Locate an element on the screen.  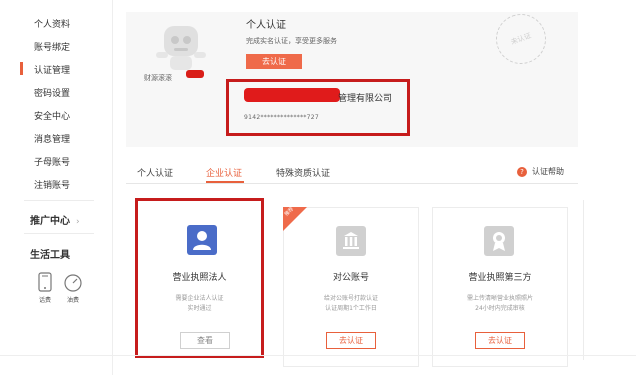
tool-phone-label: 话费 is located at coordinates (44, 300).